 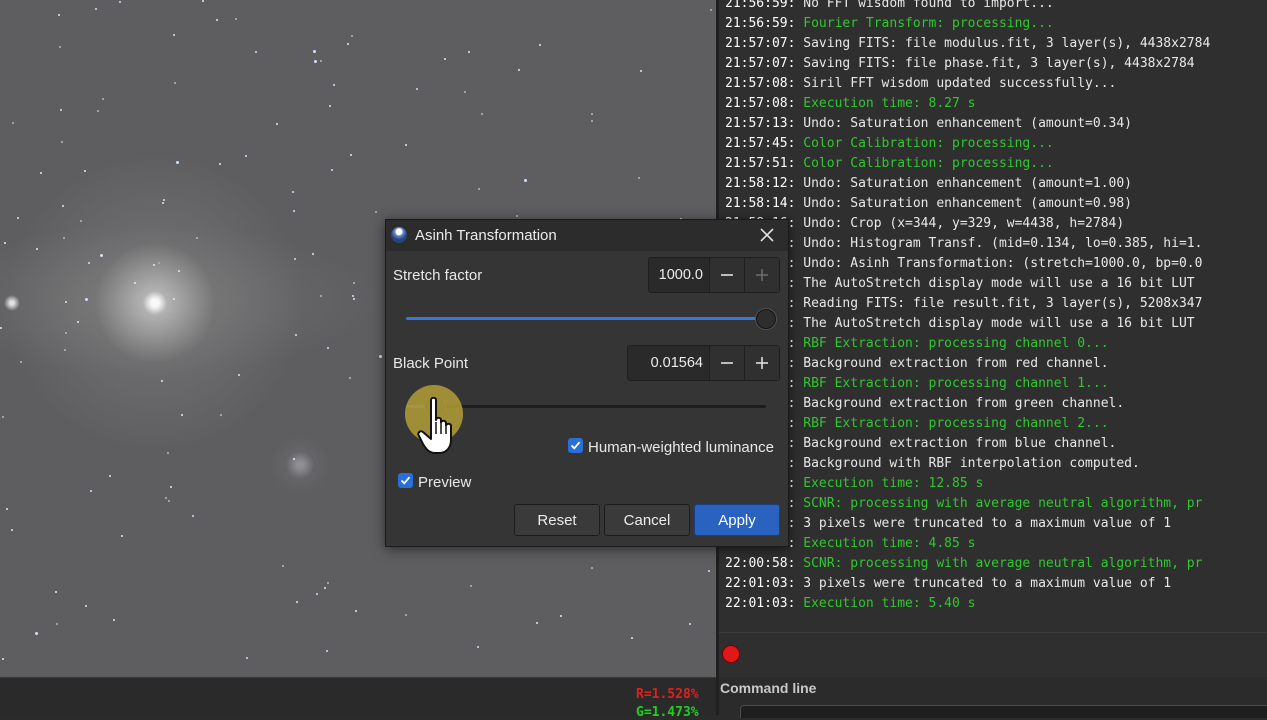 I want to click on red-channel-readout: R=1.528%, so click(x=667, y=694).